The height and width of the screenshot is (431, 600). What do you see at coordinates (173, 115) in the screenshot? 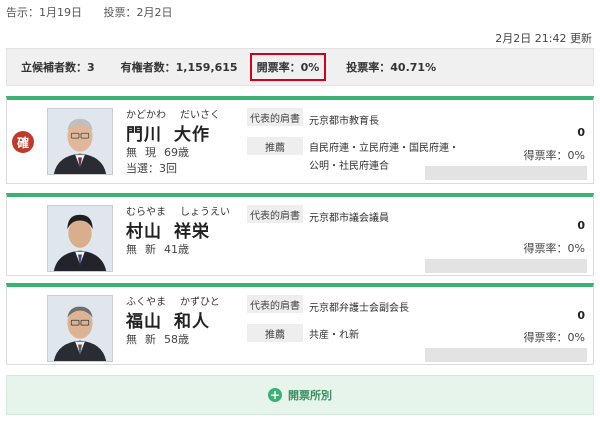
I see `candidate-kana: かどかわ だいさく` at bounding box center [173, 115].